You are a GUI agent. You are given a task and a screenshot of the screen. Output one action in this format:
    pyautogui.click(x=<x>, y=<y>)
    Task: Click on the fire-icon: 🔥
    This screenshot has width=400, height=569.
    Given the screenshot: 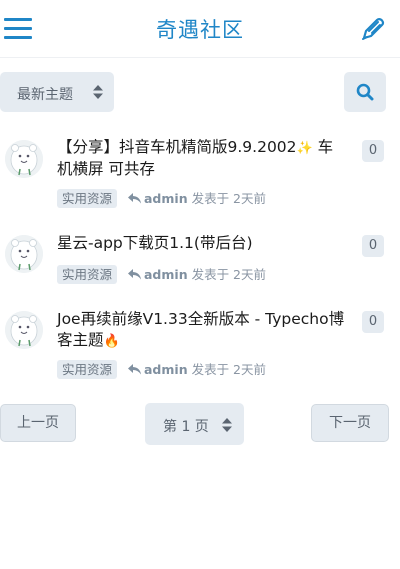 What is the action you would take?
    pyautogui.click(x=111, y=341)
    